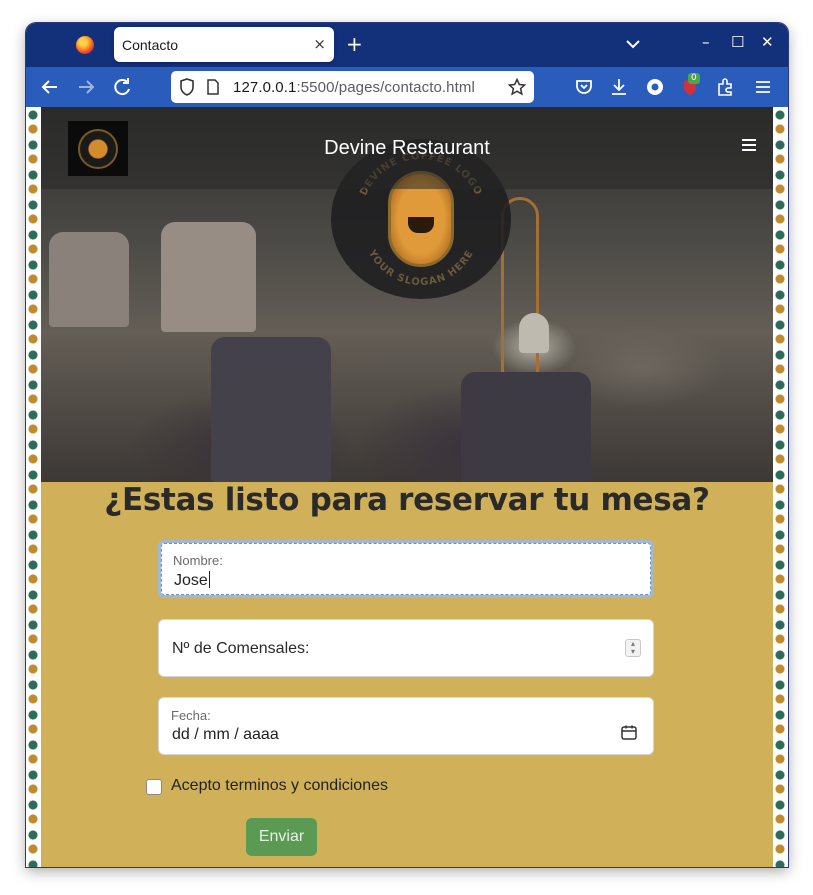  I want to click on submit-button: Enviar, so click(281, 837).